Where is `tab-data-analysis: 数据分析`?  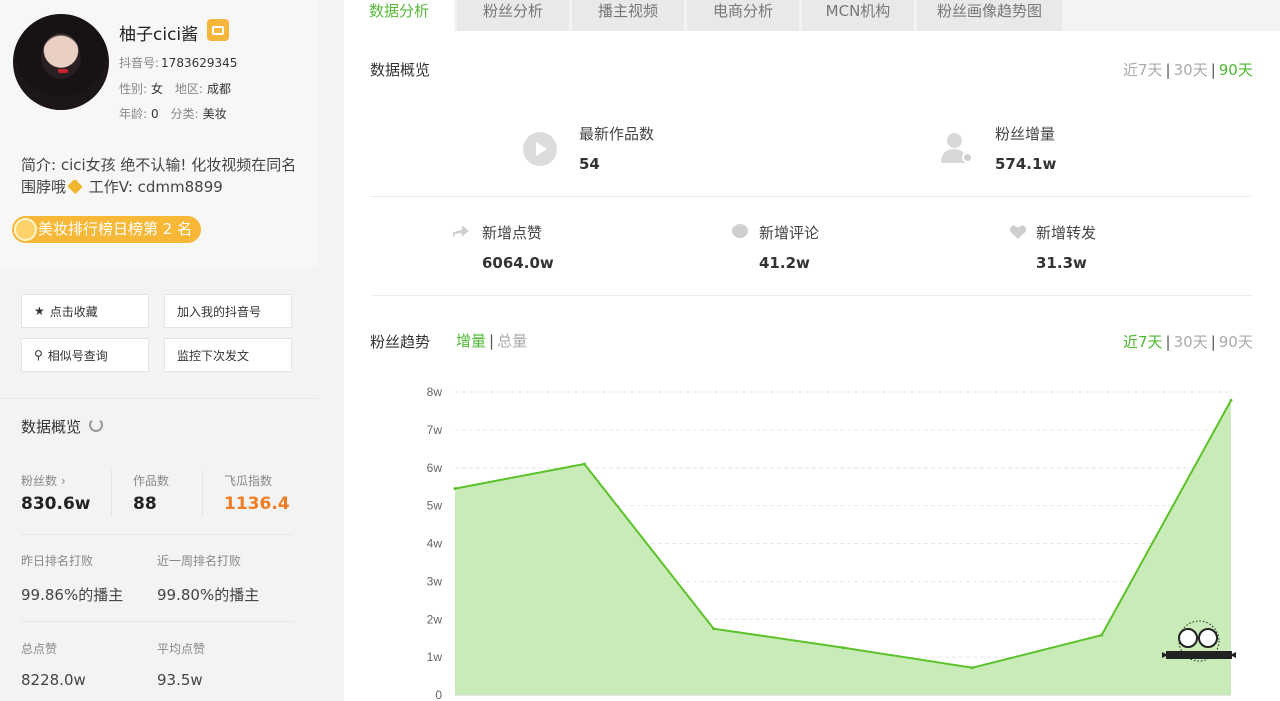
tab-data-analysis: 数据分析 is located at coordinates (399, 15).